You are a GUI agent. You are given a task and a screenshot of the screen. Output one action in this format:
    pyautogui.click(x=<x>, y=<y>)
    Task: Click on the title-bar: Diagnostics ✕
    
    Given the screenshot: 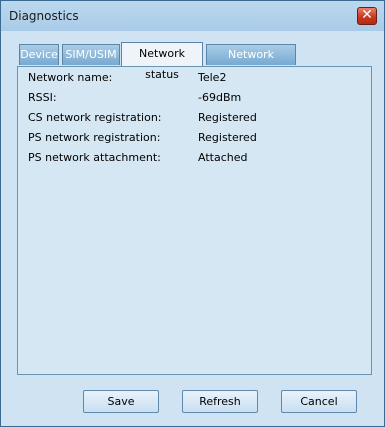 What is the action you would take?
    pyautogui.click(x=192, y=16)
    